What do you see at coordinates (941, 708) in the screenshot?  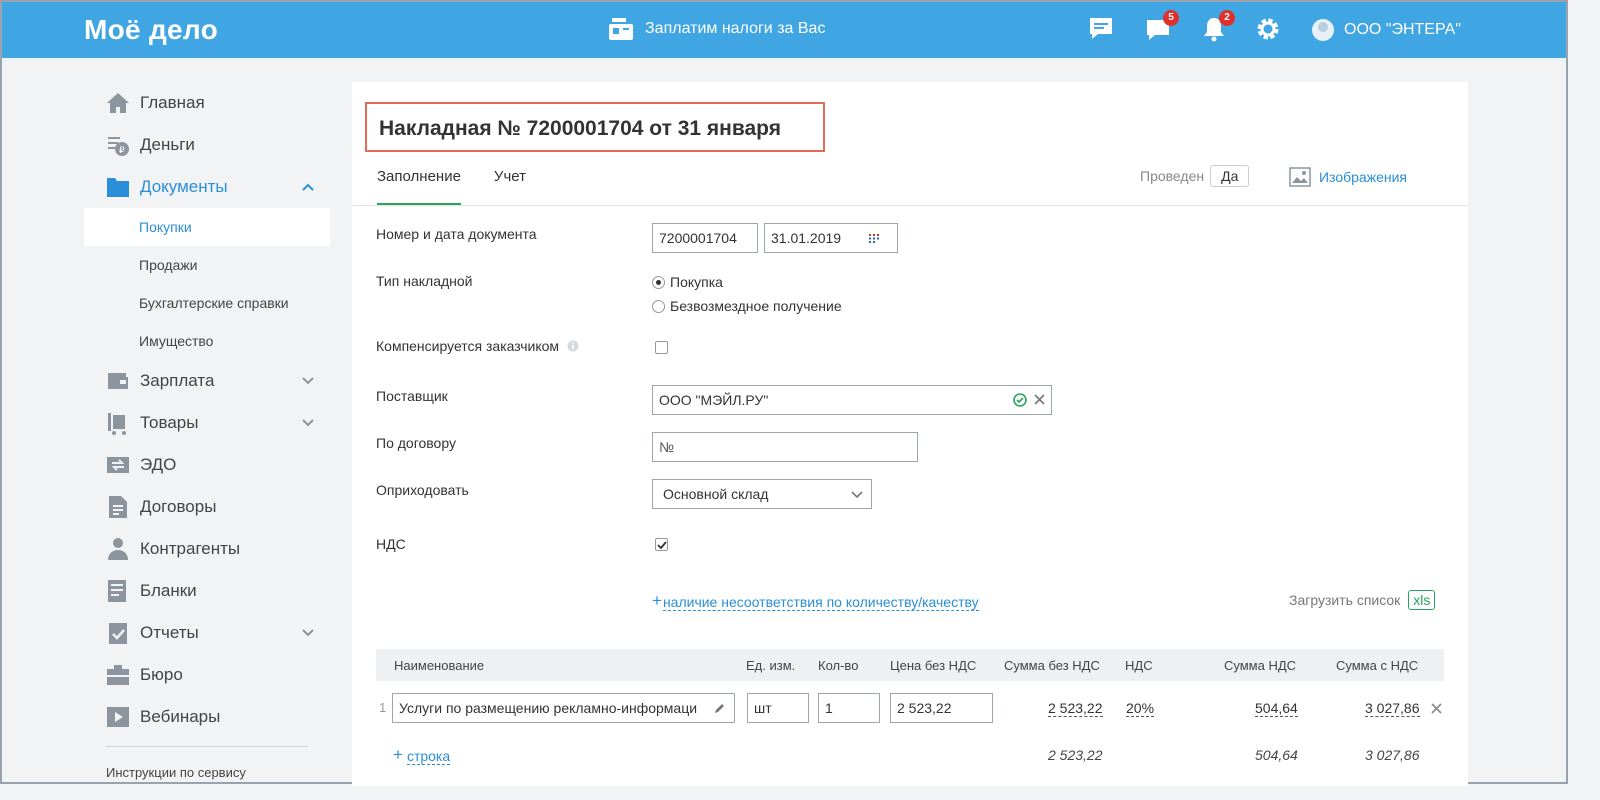 I see `price-input: 2 523,22` at bounding box center [941, 708].